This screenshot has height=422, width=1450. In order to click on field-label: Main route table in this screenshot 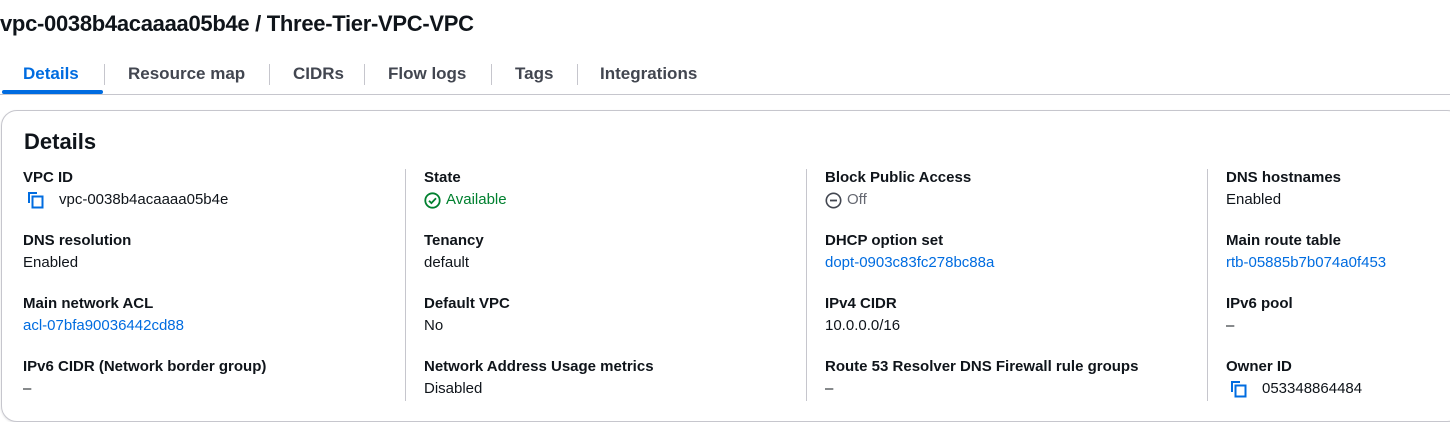, I will do `click(1284, 240)`.